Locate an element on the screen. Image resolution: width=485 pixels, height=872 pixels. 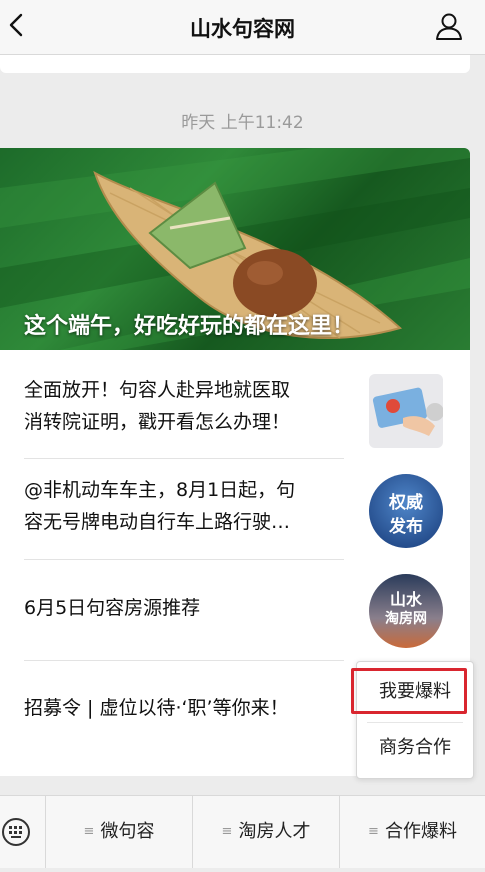
article-thumbnail: 权威 发布 is located at coordinates (406, 511).